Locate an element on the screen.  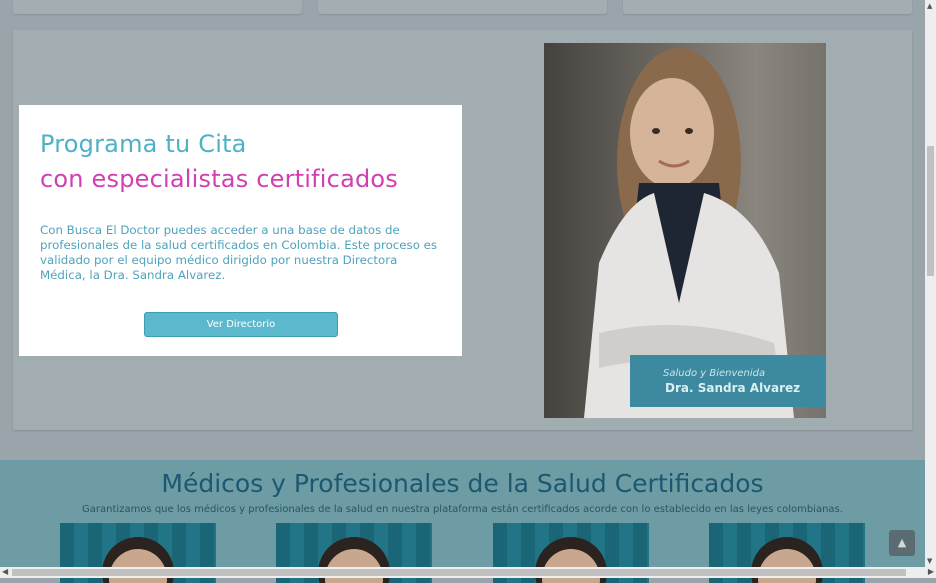
horizontal-scrollbar: ◀ ▶ is located at coordinates (468, 572).